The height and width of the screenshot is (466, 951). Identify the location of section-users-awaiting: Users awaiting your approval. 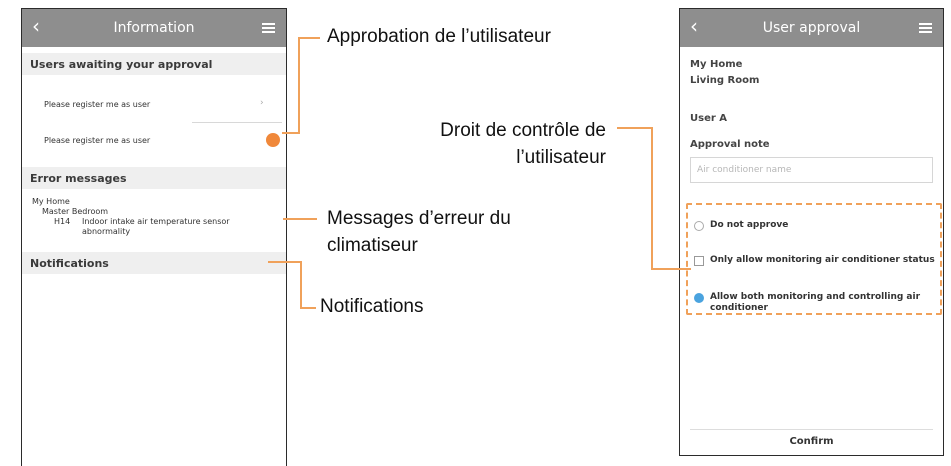
(154, 64).